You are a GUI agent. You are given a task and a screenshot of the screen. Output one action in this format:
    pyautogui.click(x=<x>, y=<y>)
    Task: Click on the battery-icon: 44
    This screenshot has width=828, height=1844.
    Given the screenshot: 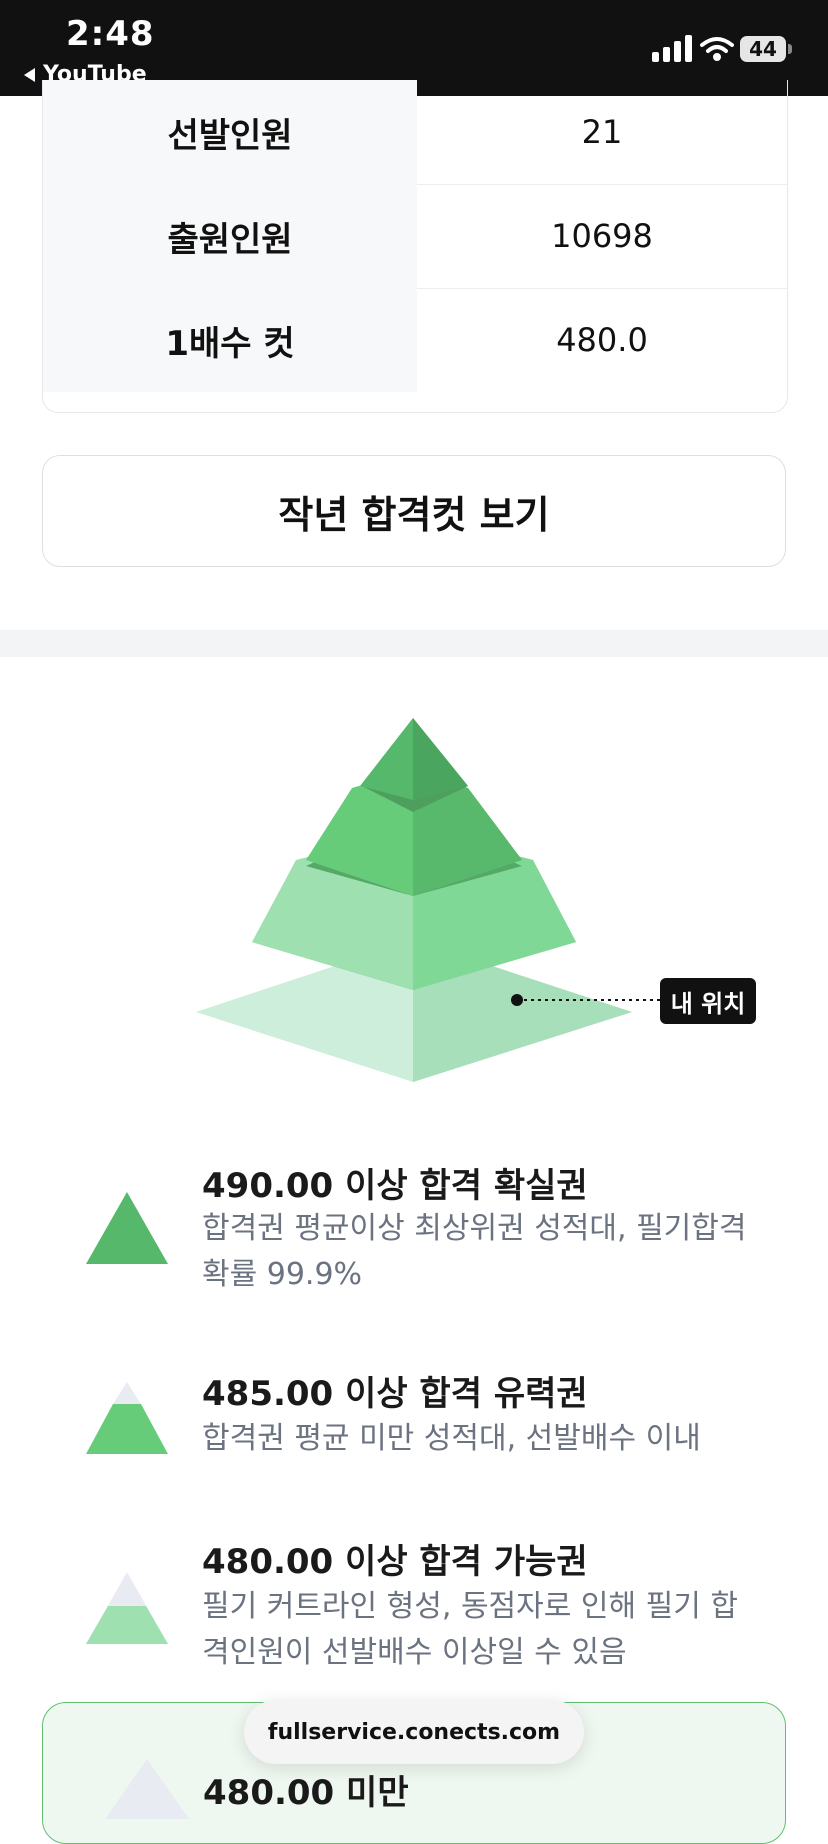 What is the action you would take?
    pyautogui.click(x=766, y=49)
    